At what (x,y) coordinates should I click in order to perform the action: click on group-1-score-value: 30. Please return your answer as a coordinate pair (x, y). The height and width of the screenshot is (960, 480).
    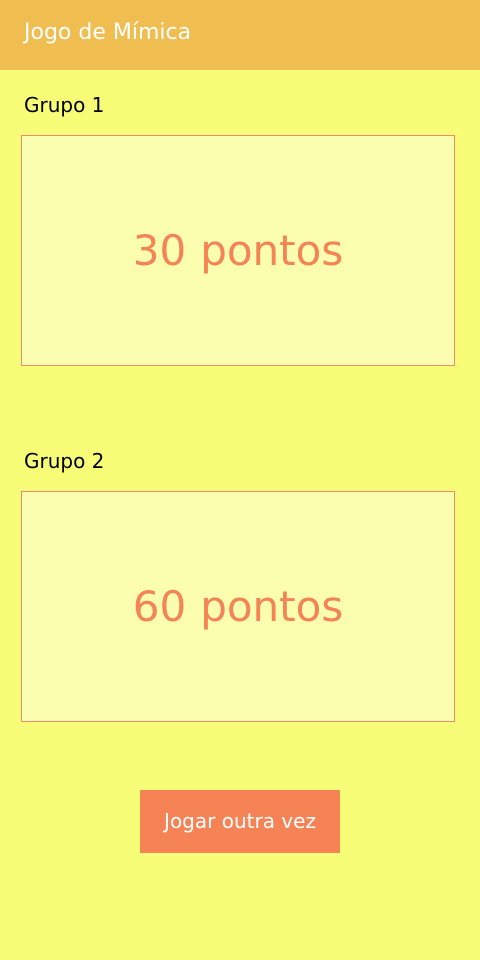
    Looking at the image, I should click on (159, 250).